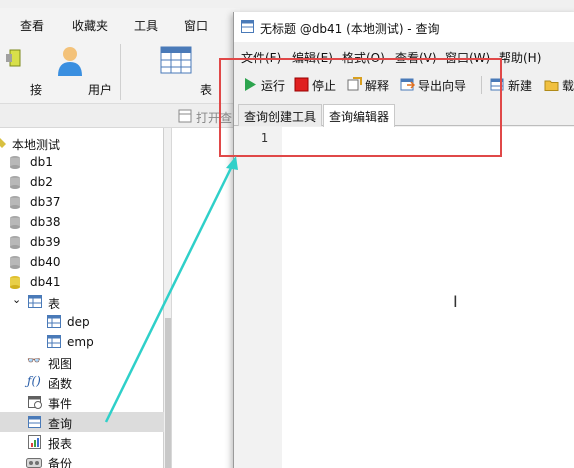  I want to click on annotation-arrow, so click(171, 289).